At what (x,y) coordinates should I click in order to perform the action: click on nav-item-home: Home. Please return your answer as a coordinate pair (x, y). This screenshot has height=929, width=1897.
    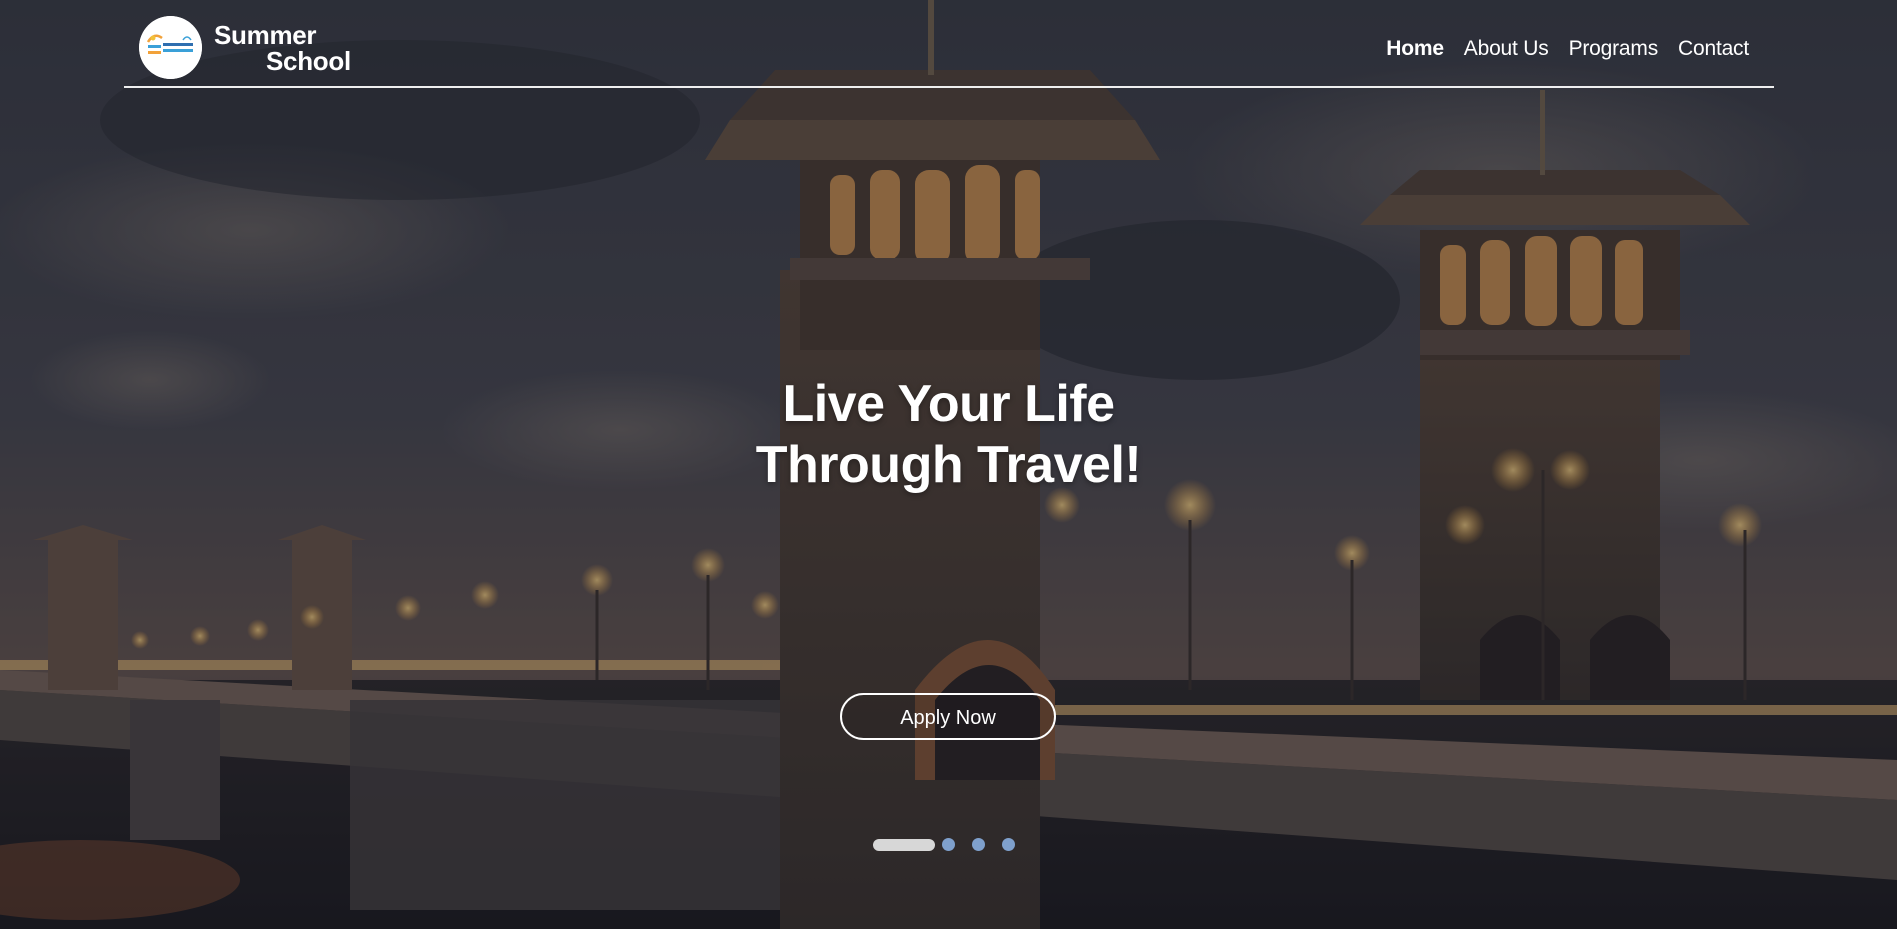
    Looking at the image, I should click on (1415, 49).